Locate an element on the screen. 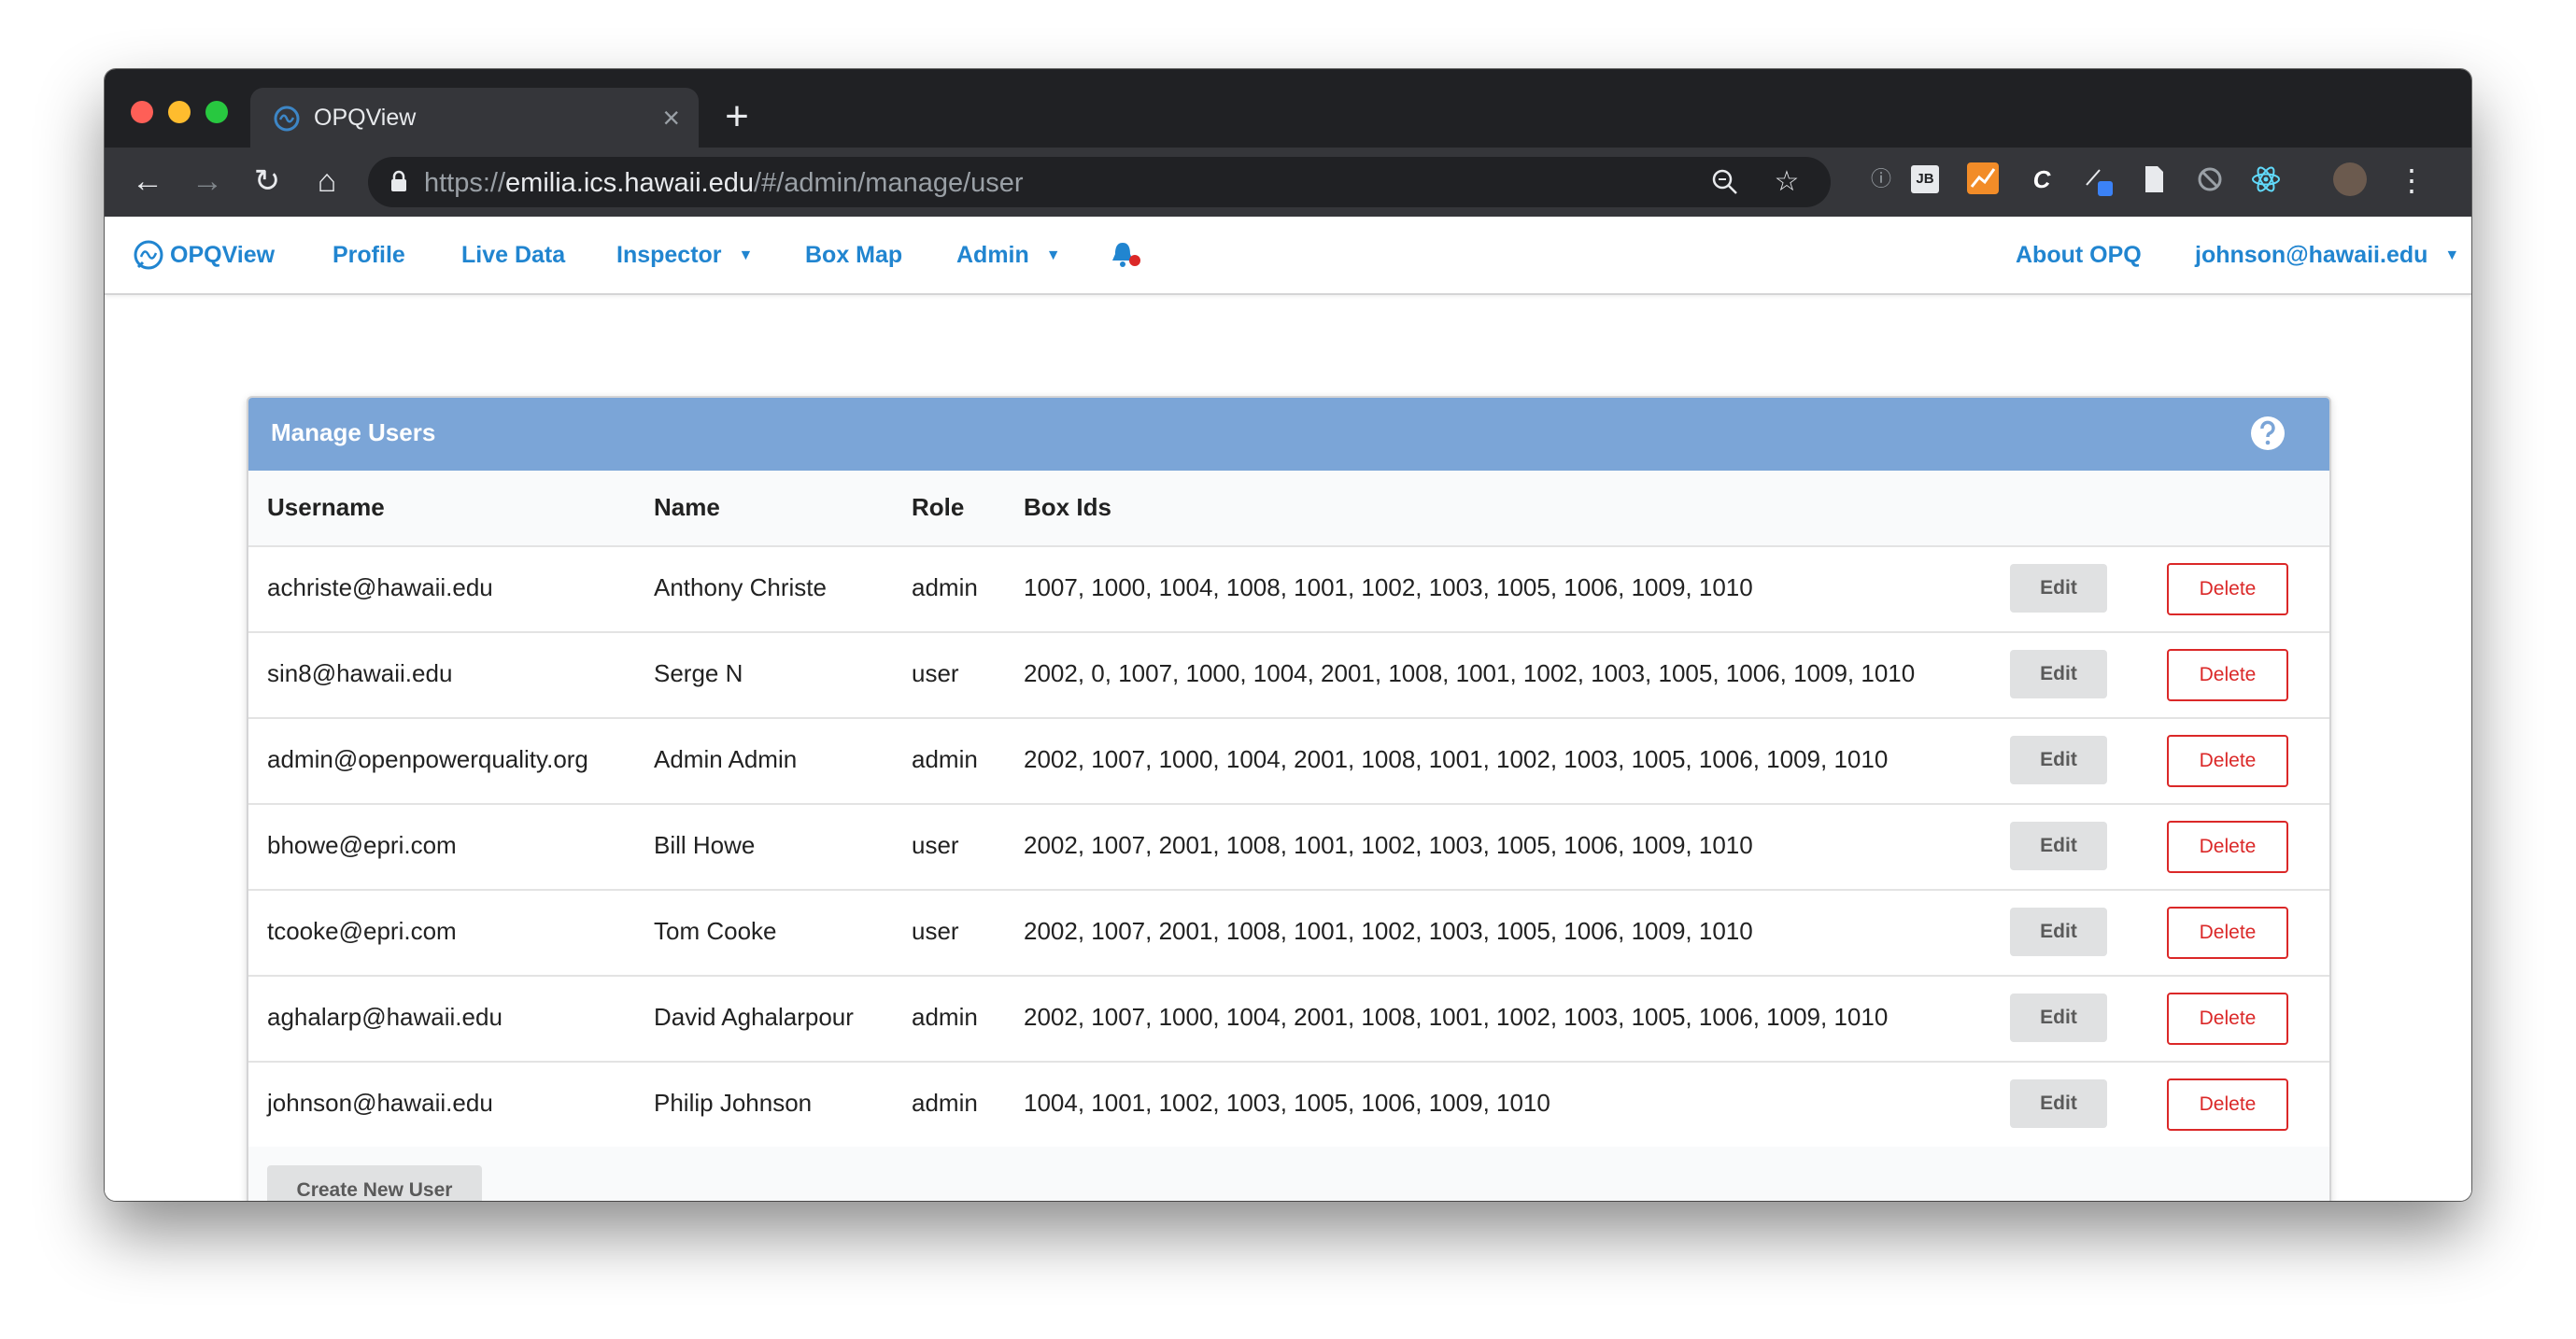  username-cell: johnson@hawaii.edu is located at coordinates (380, 1103).